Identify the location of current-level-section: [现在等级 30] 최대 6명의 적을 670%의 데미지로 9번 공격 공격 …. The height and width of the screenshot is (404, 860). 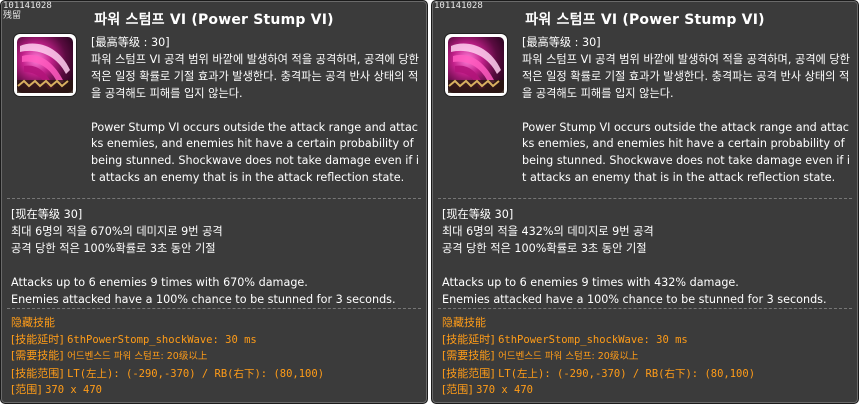
(216, 257).